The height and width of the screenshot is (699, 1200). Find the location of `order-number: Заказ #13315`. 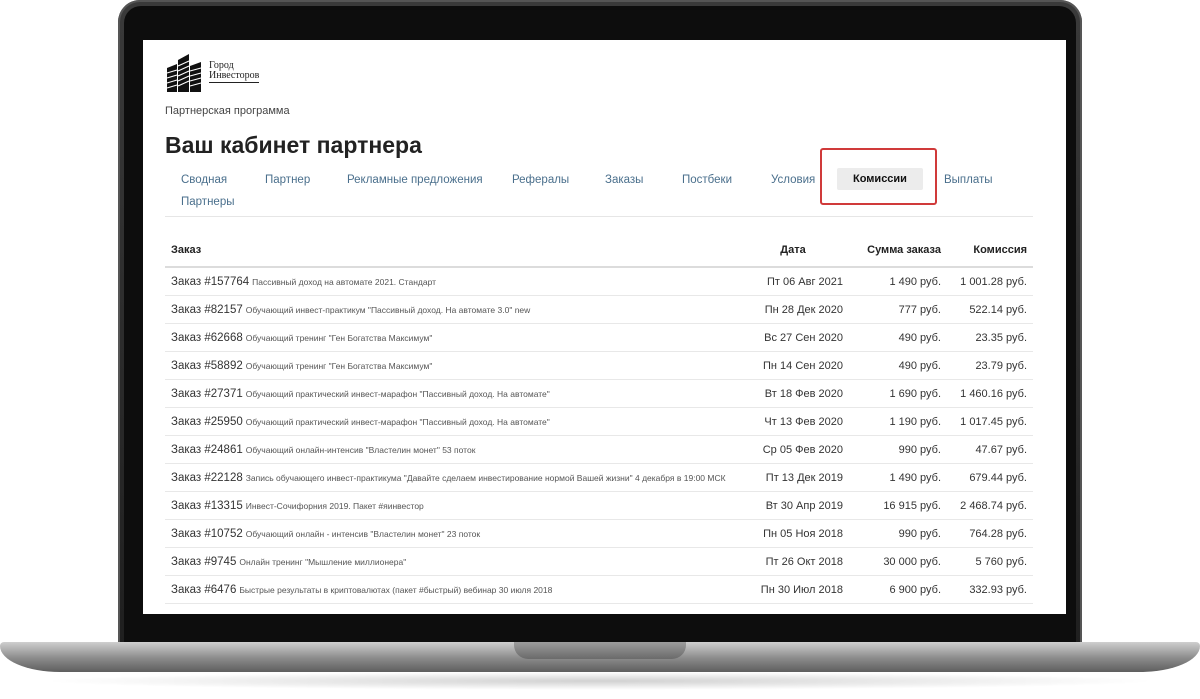

order-number: Заказ #13315 is located at coordinates (207, 506).